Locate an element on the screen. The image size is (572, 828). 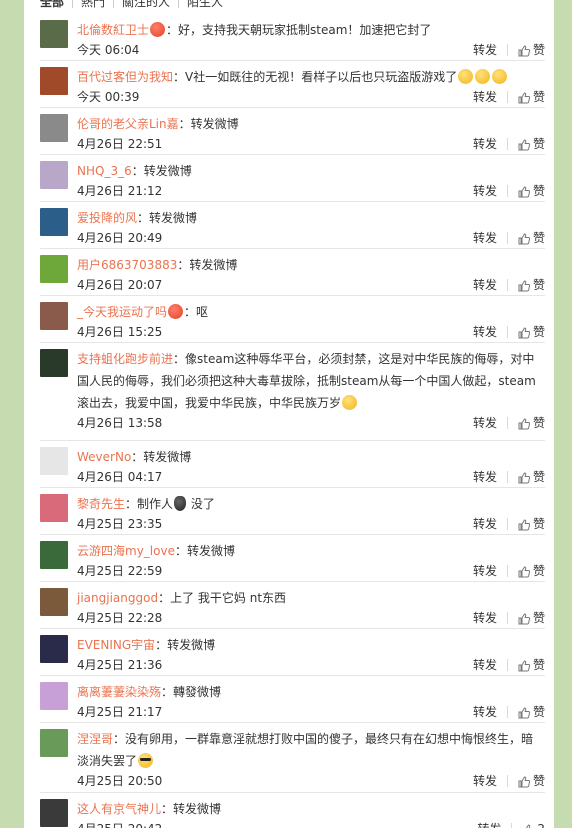
comment-text: 用户6863703883：转发微博 is located at coordinates (311, 265).